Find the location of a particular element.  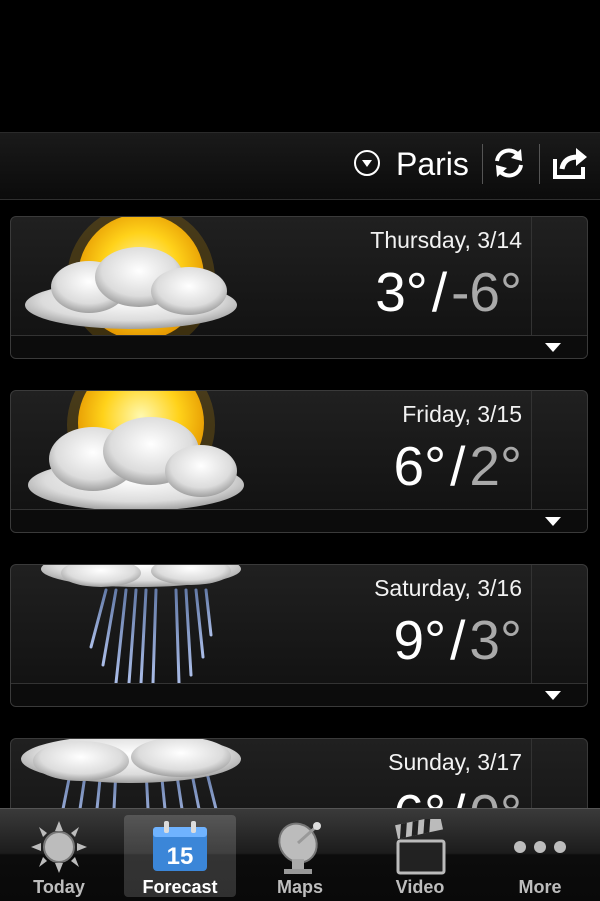

calendar-badge: 15 is located at coordinates (180, 856).